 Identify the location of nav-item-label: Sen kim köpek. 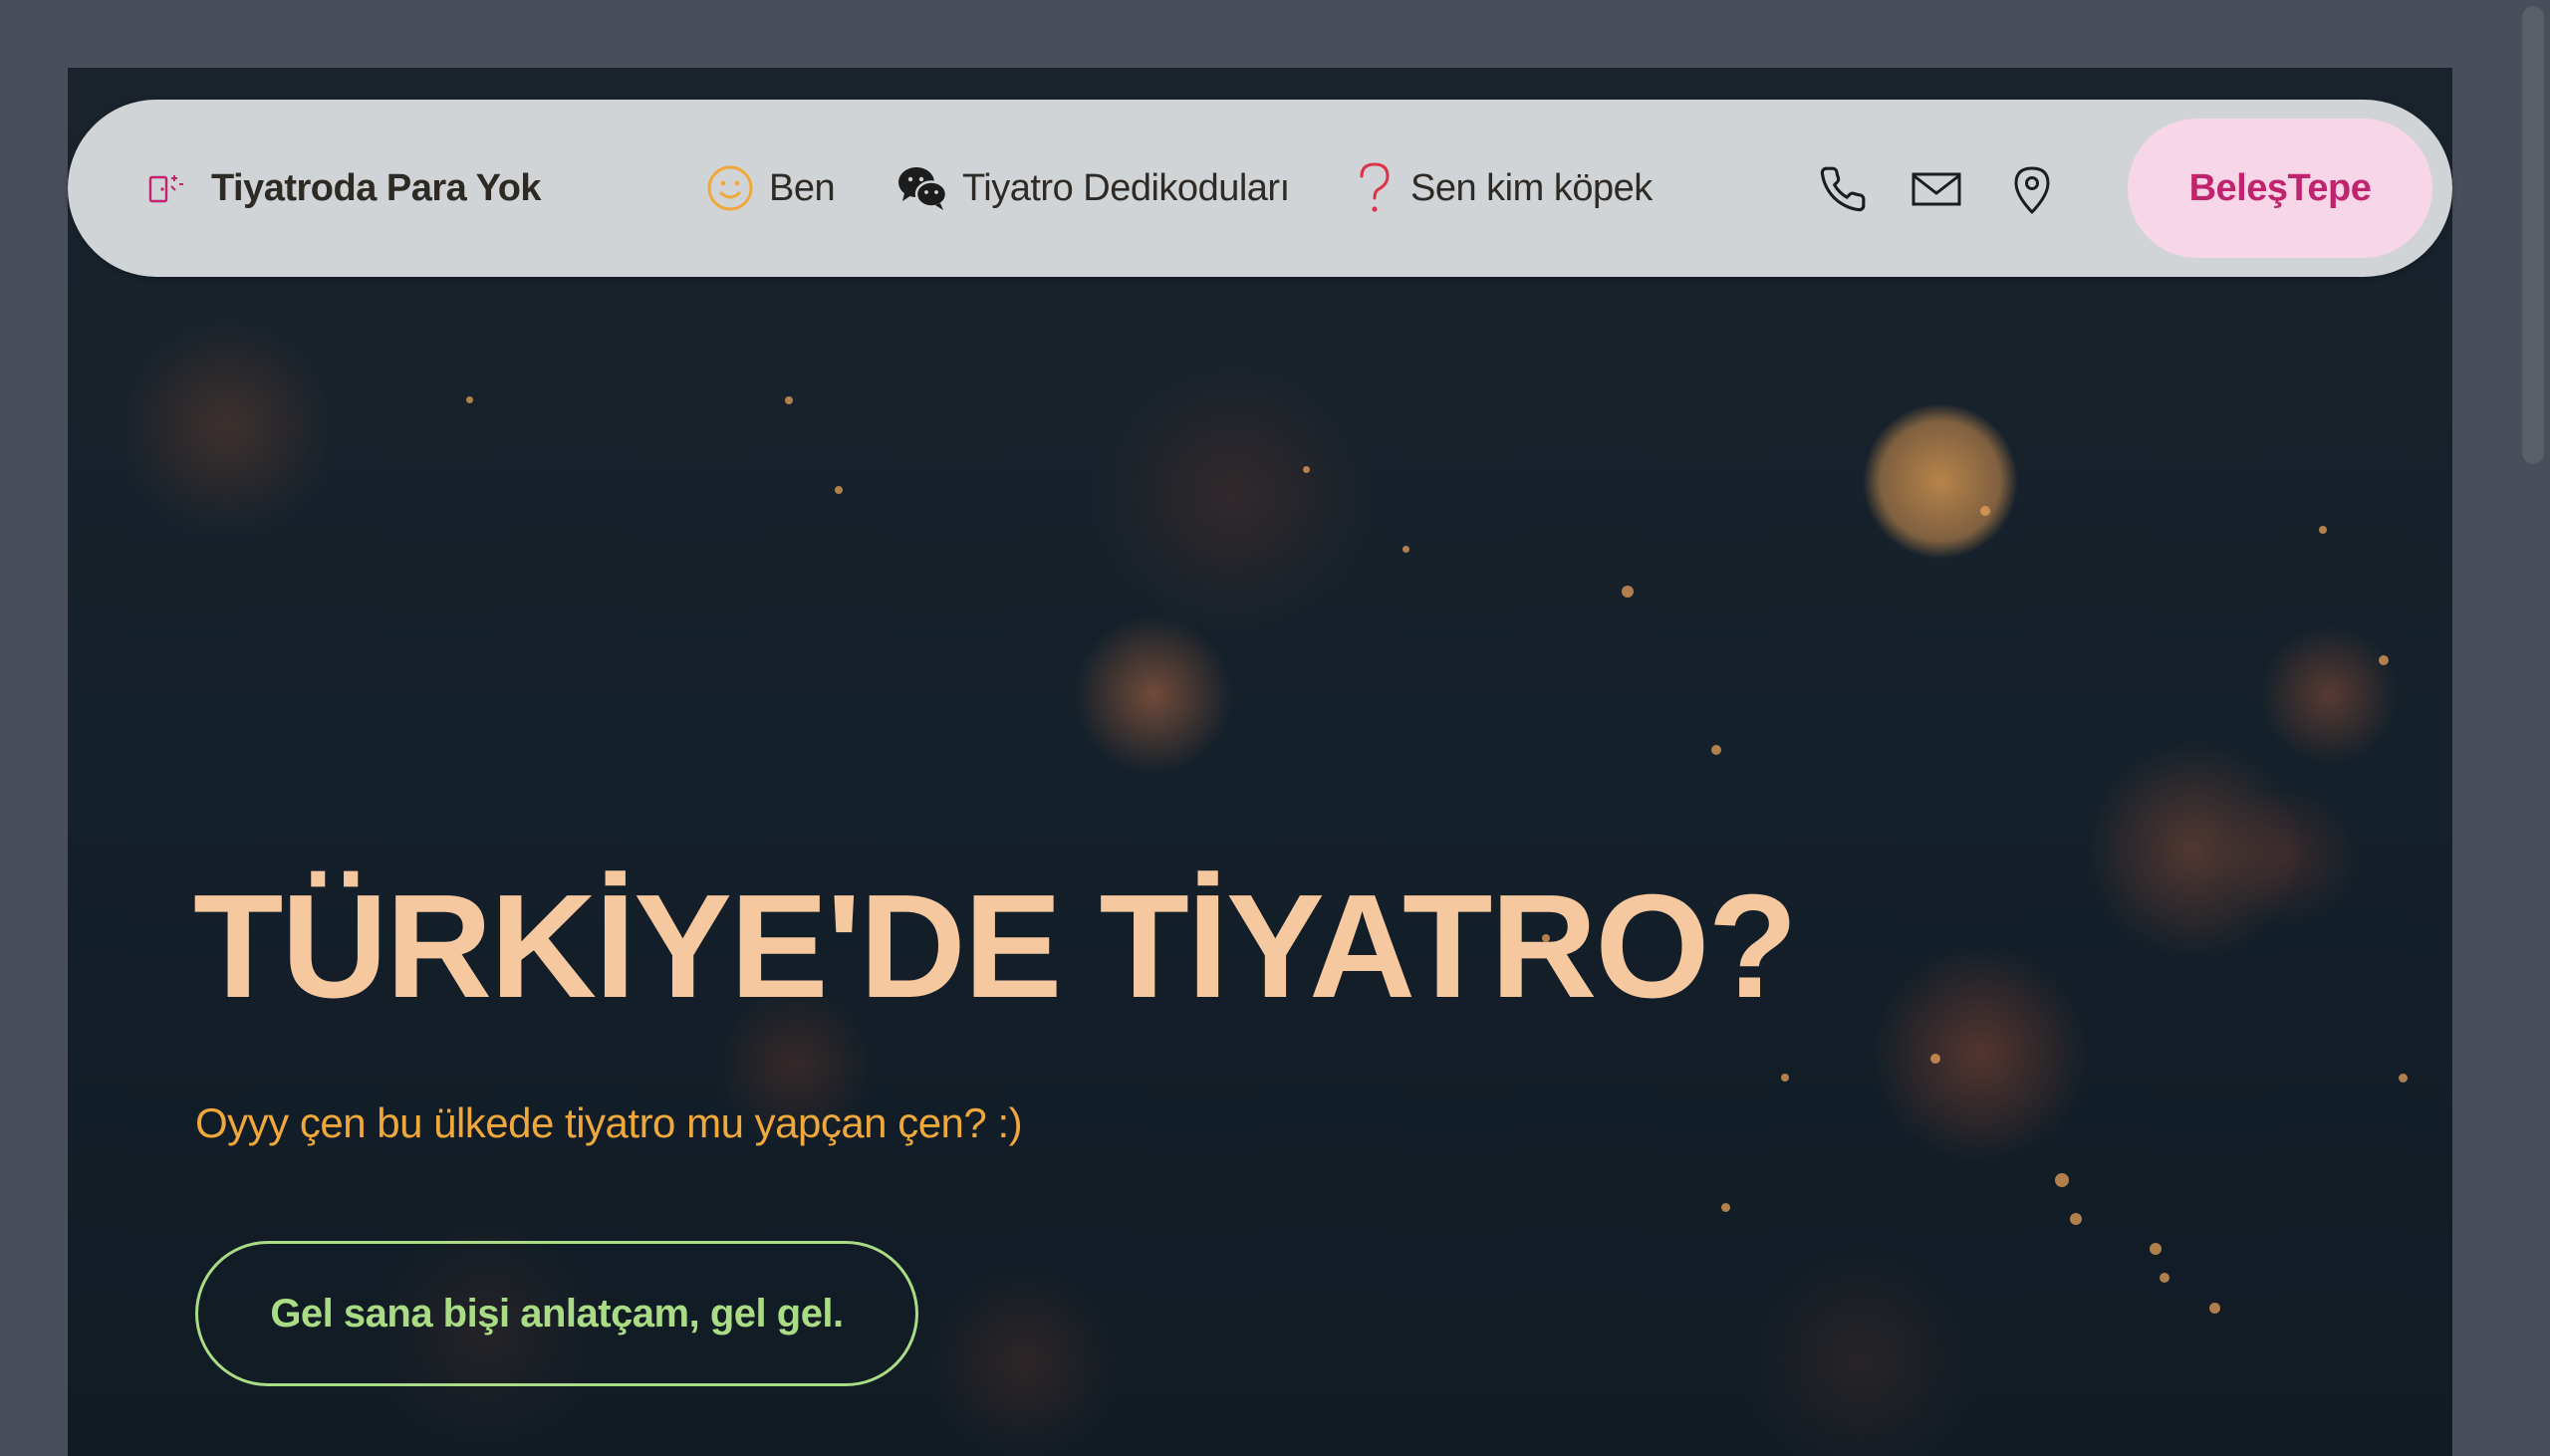
(1531, 187).